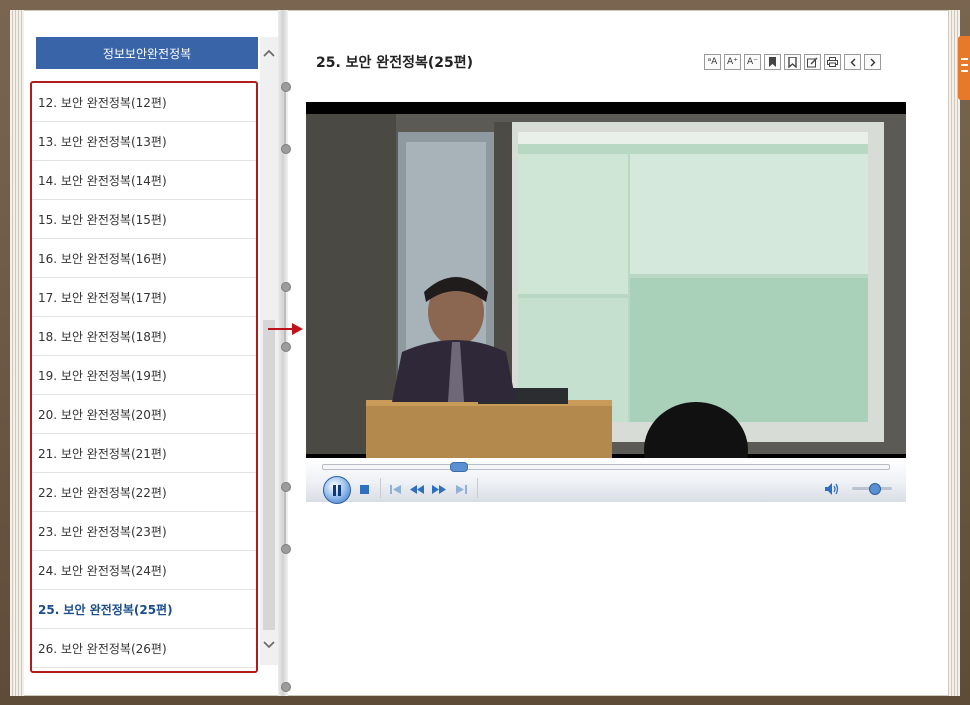 The image size is (970, 705). Describe the element at coordinates (269, 53) in the screenshot. I see `chevron-up-icon` at that location.